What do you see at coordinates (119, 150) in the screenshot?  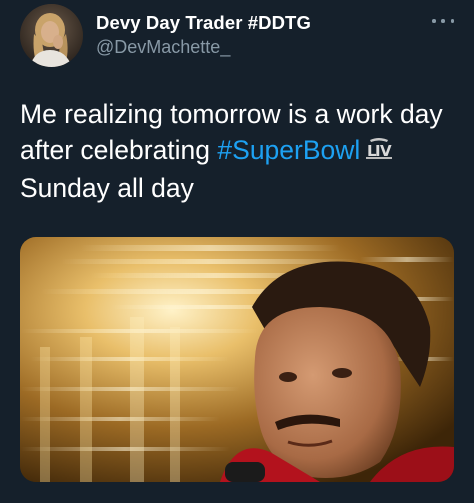 I see `tweet-text-segment: after celebrating` at bounding box center [119, 150].